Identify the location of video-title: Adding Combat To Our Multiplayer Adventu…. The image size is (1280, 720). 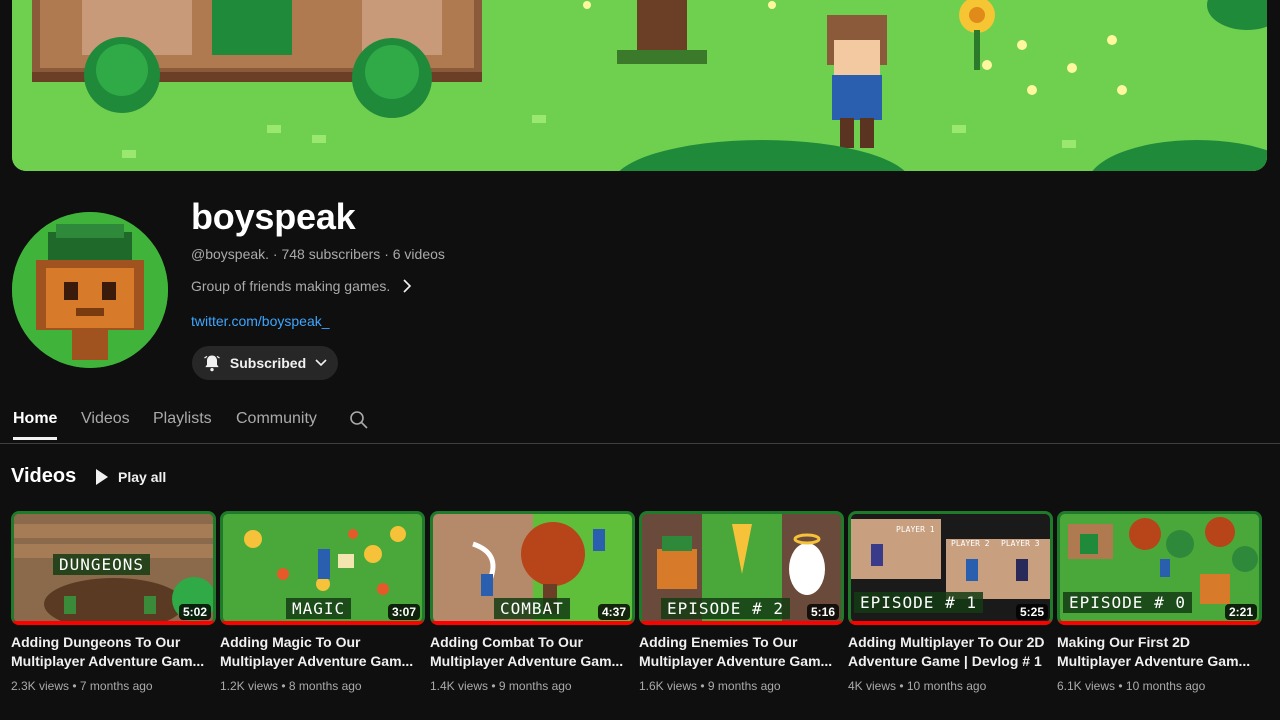
(532, 652).